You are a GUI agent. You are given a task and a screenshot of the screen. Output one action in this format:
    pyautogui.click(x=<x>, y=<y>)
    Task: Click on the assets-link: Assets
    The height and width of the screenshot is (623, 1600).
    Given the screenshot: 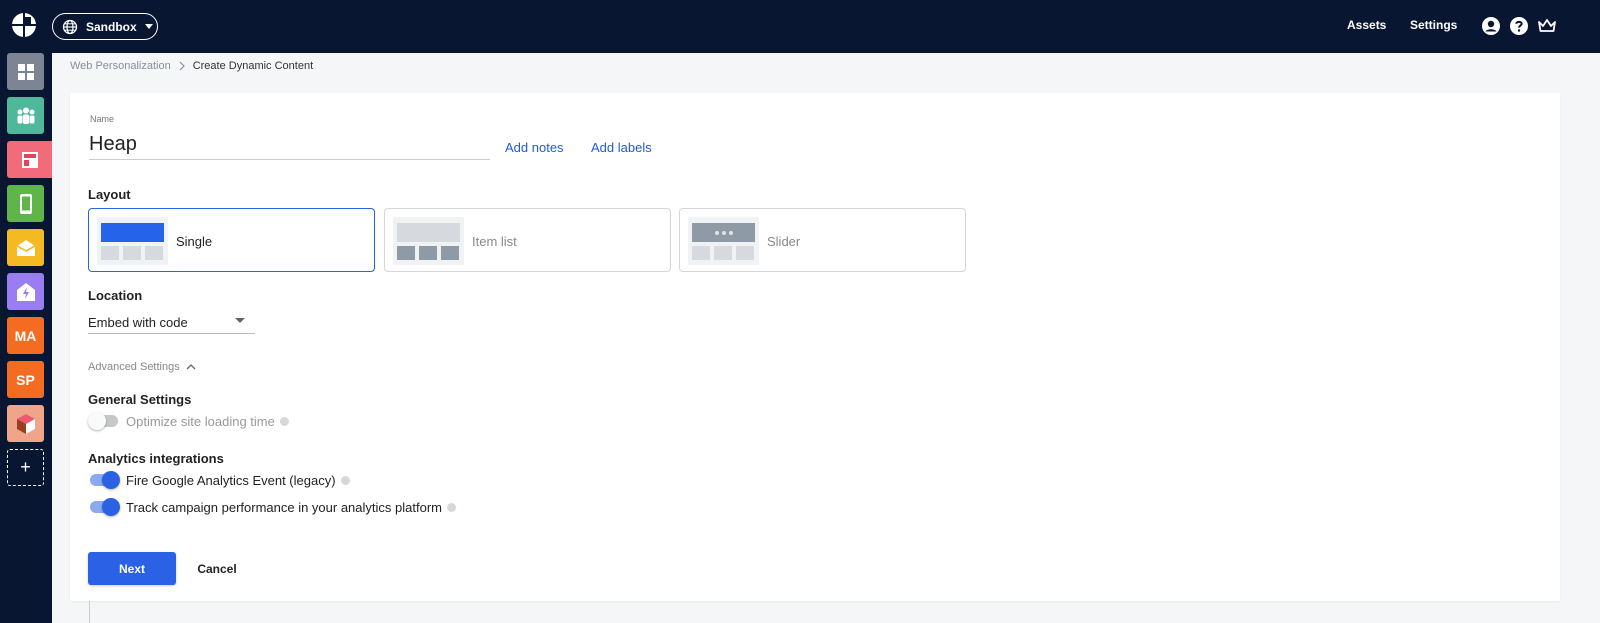 What is the action you would take?
    pyautogui.click(x=1366, y=25)
    